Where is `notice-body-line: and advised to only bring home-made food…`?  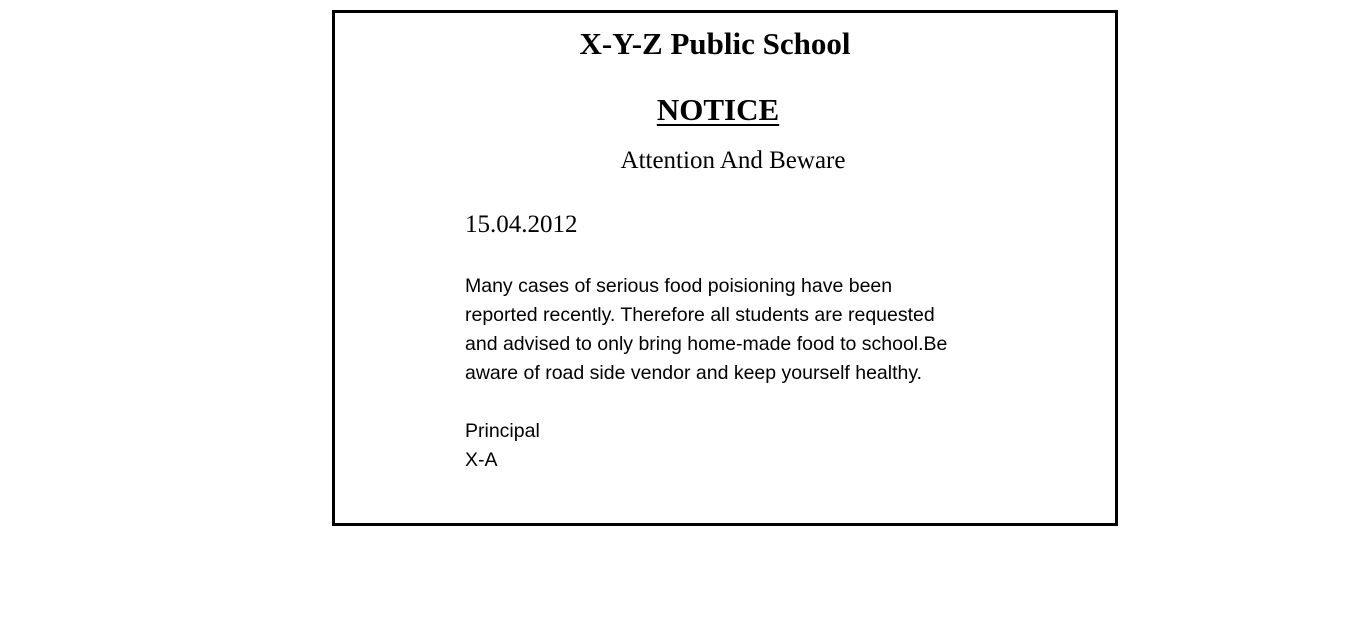 notice-body-line: and advised to only bring home-made food… is located at coordinates (706, 344).